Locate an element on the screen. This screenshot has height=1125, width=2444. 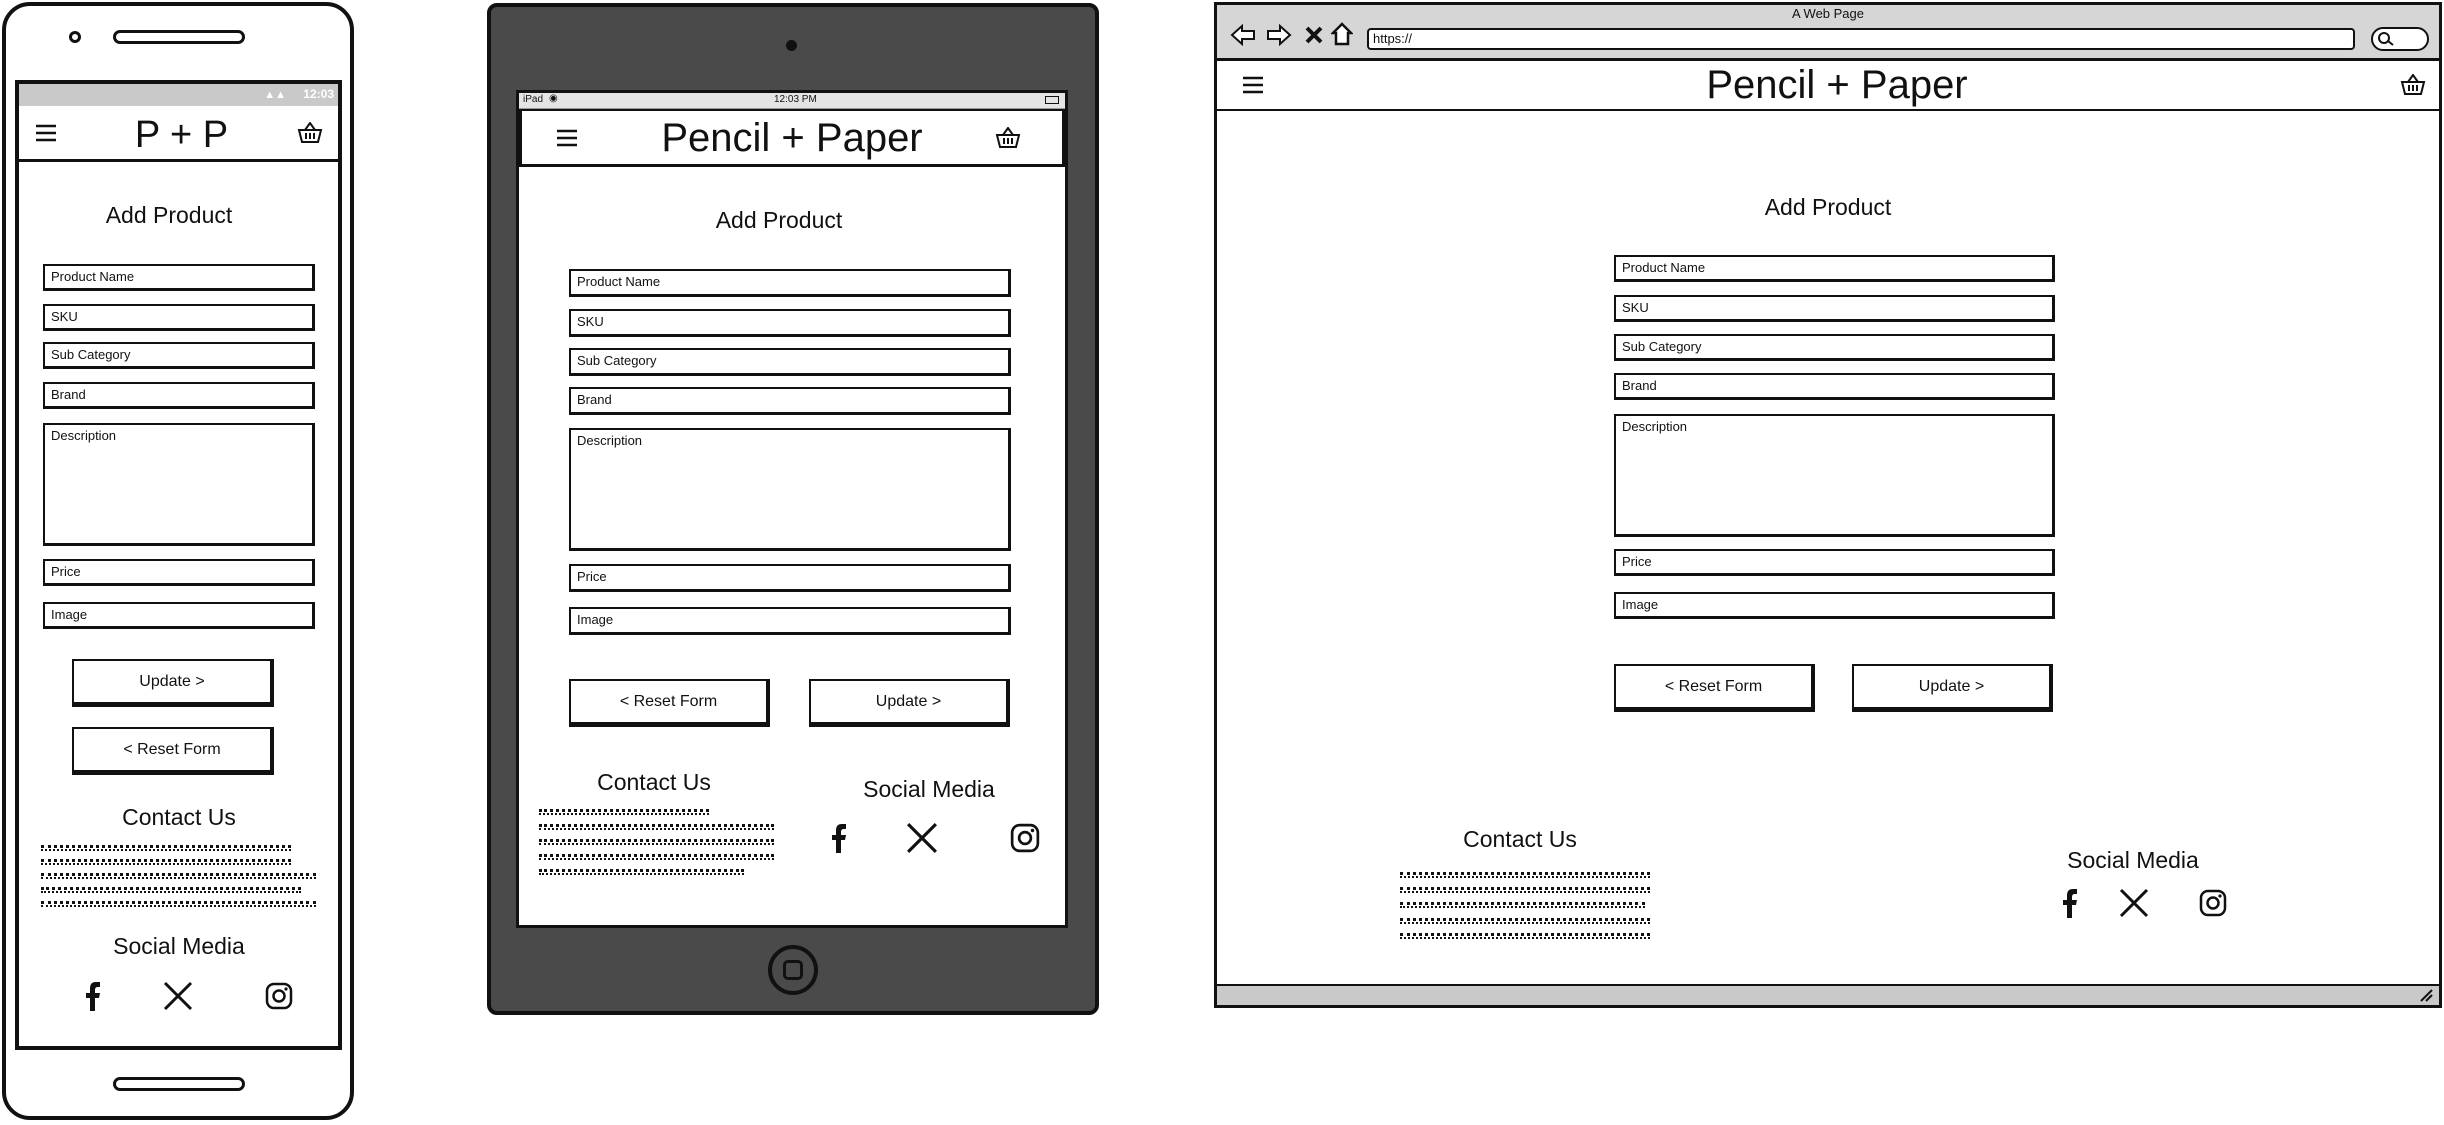
address-bar: https:// is located at coordinates (1861, 39).